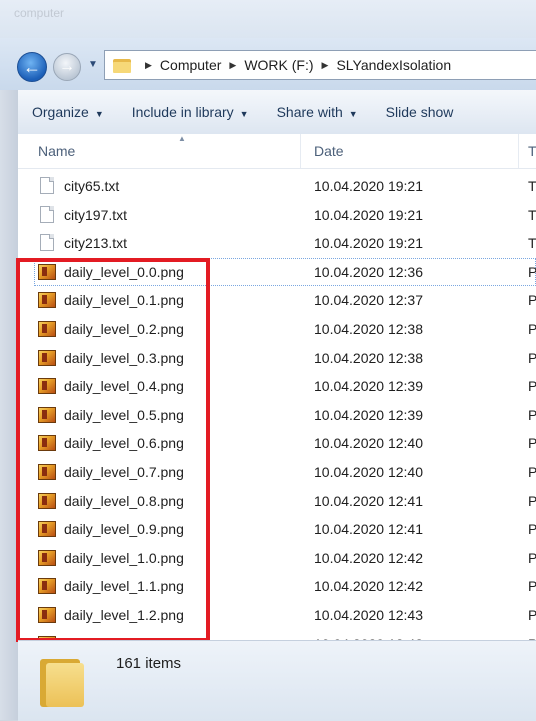 The image size is (536, 721). What do you see at coordinates (124, 386) in the screenshot?
I see `file-name: daily_level_0.4.png` at bounding box center [124, 386].